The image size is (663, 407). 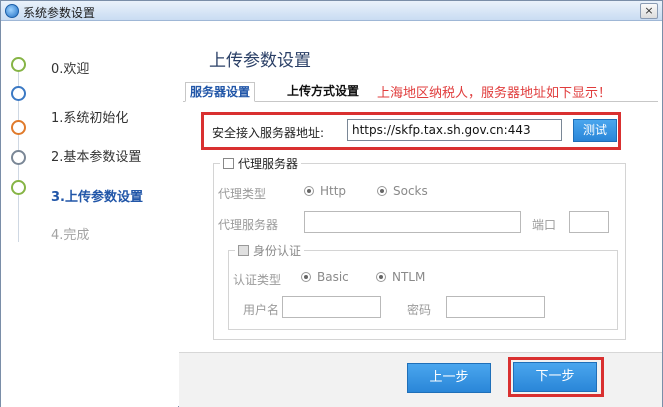 I want to click on server-address-input, so click(x=454, y=130).